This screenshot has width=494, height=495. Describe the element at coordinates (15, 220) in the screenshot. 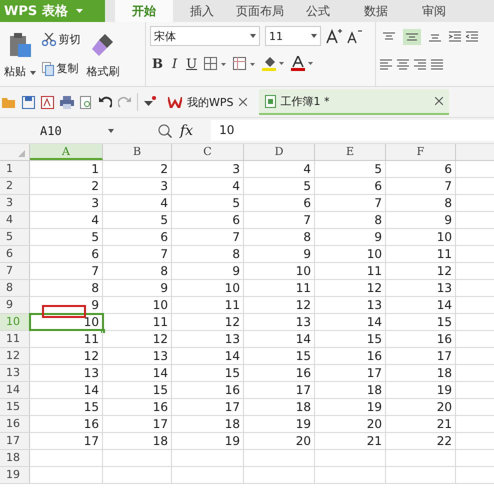

I see `row-header: 4` at that location.